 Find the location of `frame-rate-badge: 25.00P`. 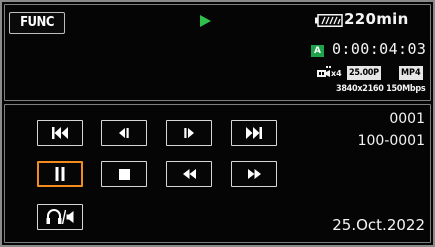

frame-rate-badge: 25.00P is located at coordinates (364, 73).